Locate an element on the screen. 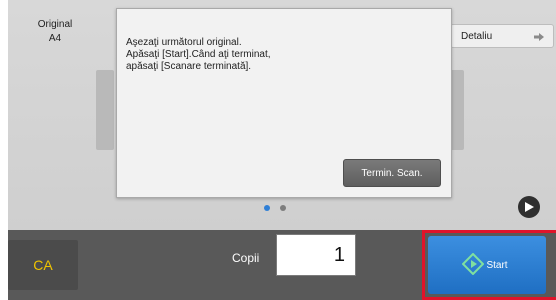  original-size: A4 is located at coordinates (55, 38).